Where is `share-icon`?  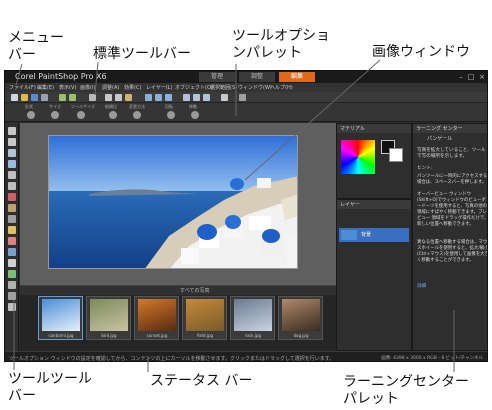 share-icon is located at coordinates (224, 97).